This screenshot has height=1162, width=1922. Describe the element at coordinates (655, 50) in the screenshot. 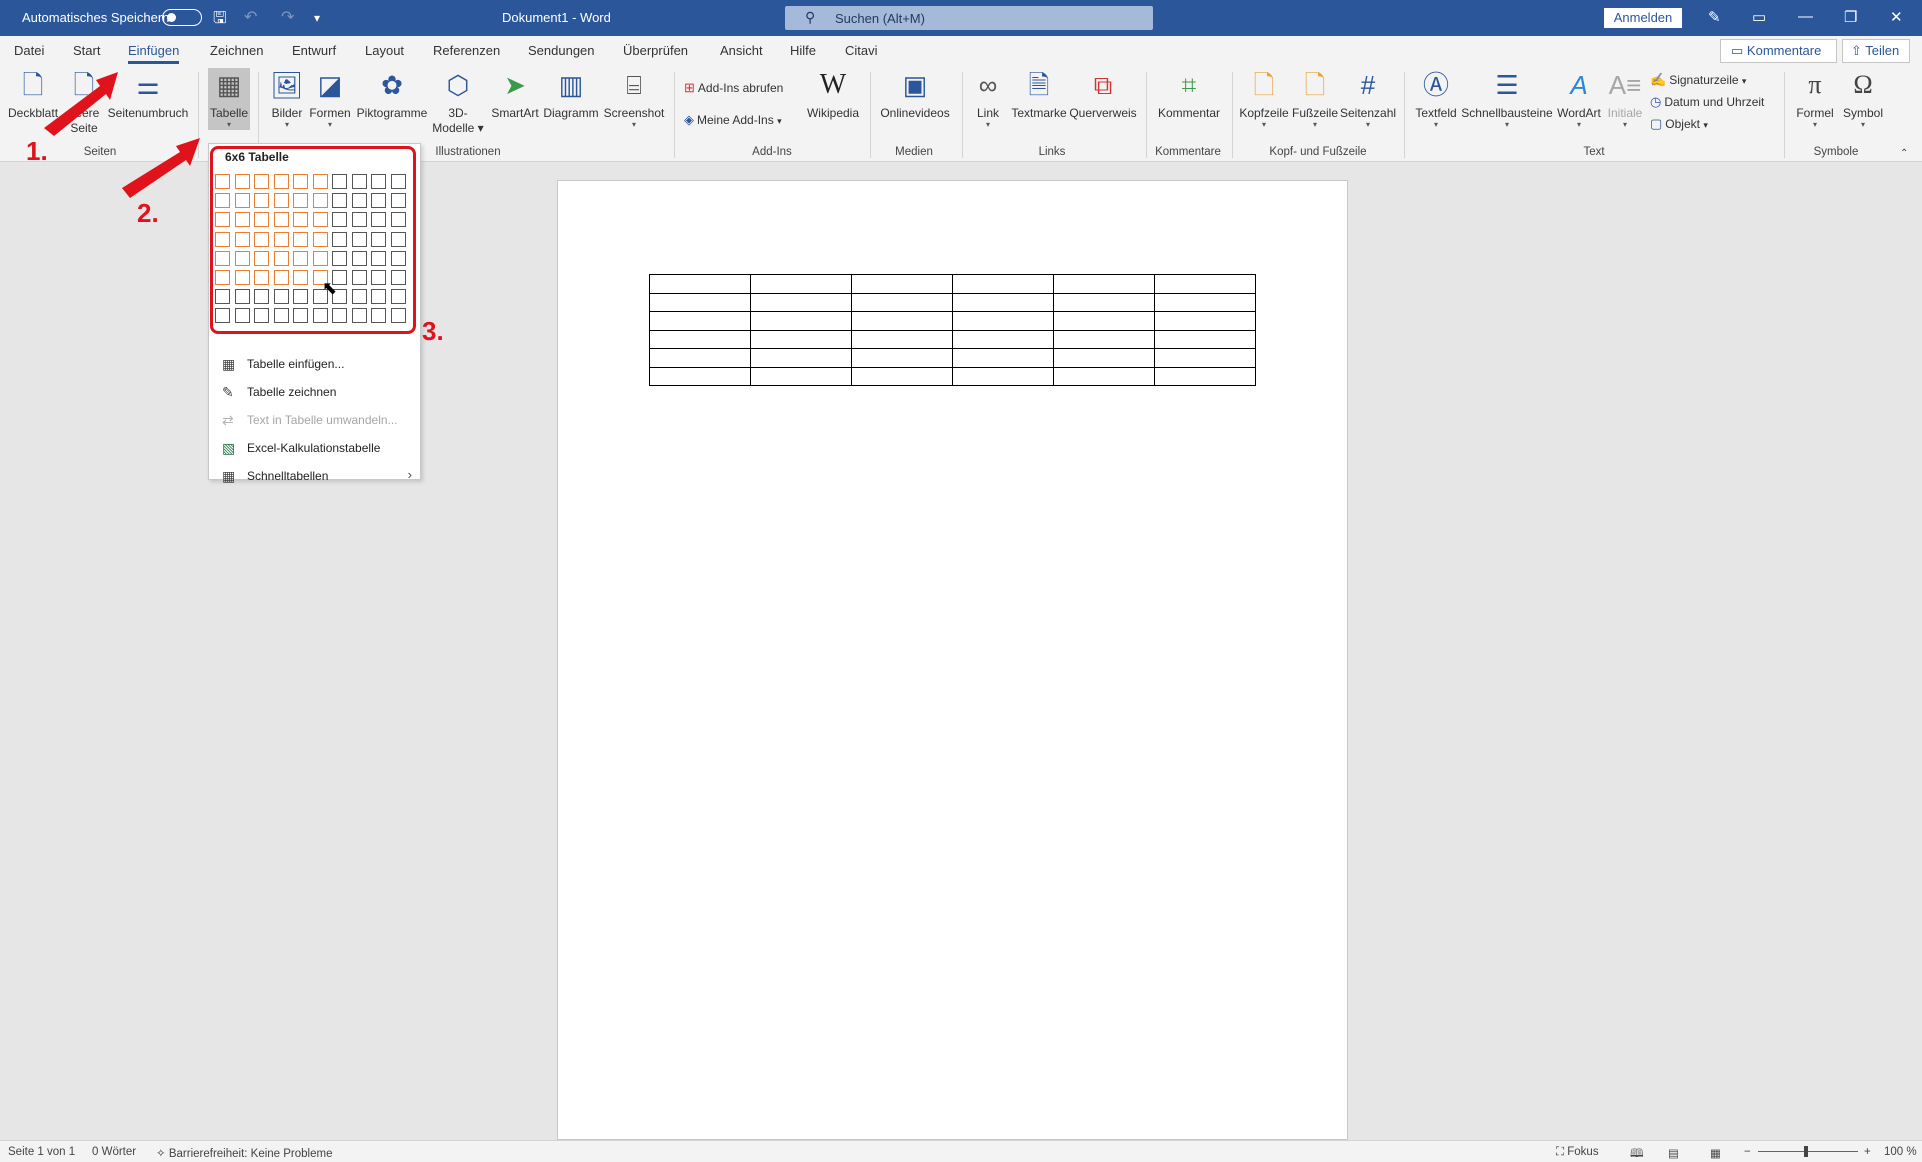

I see `tab-ueberpruefen: Überprüfen` at that location.